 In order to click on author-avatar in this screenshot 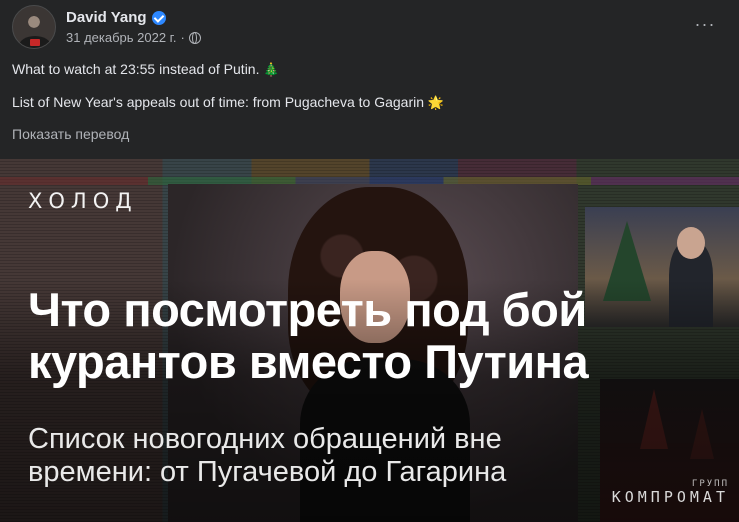, I will do `click(34, 27)`.